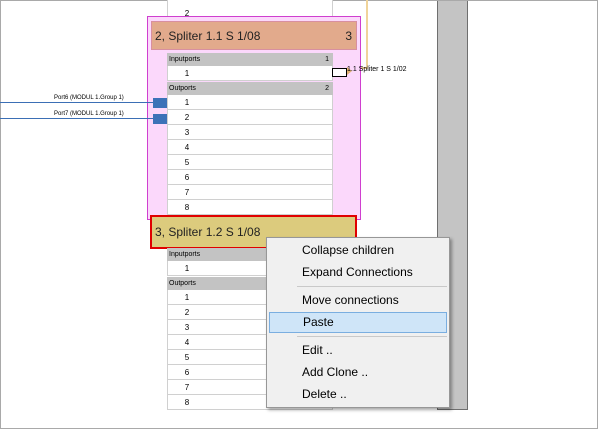  I want to click on wire-label: Port7 (MODUL 1.Group 1), so click(89, 114).